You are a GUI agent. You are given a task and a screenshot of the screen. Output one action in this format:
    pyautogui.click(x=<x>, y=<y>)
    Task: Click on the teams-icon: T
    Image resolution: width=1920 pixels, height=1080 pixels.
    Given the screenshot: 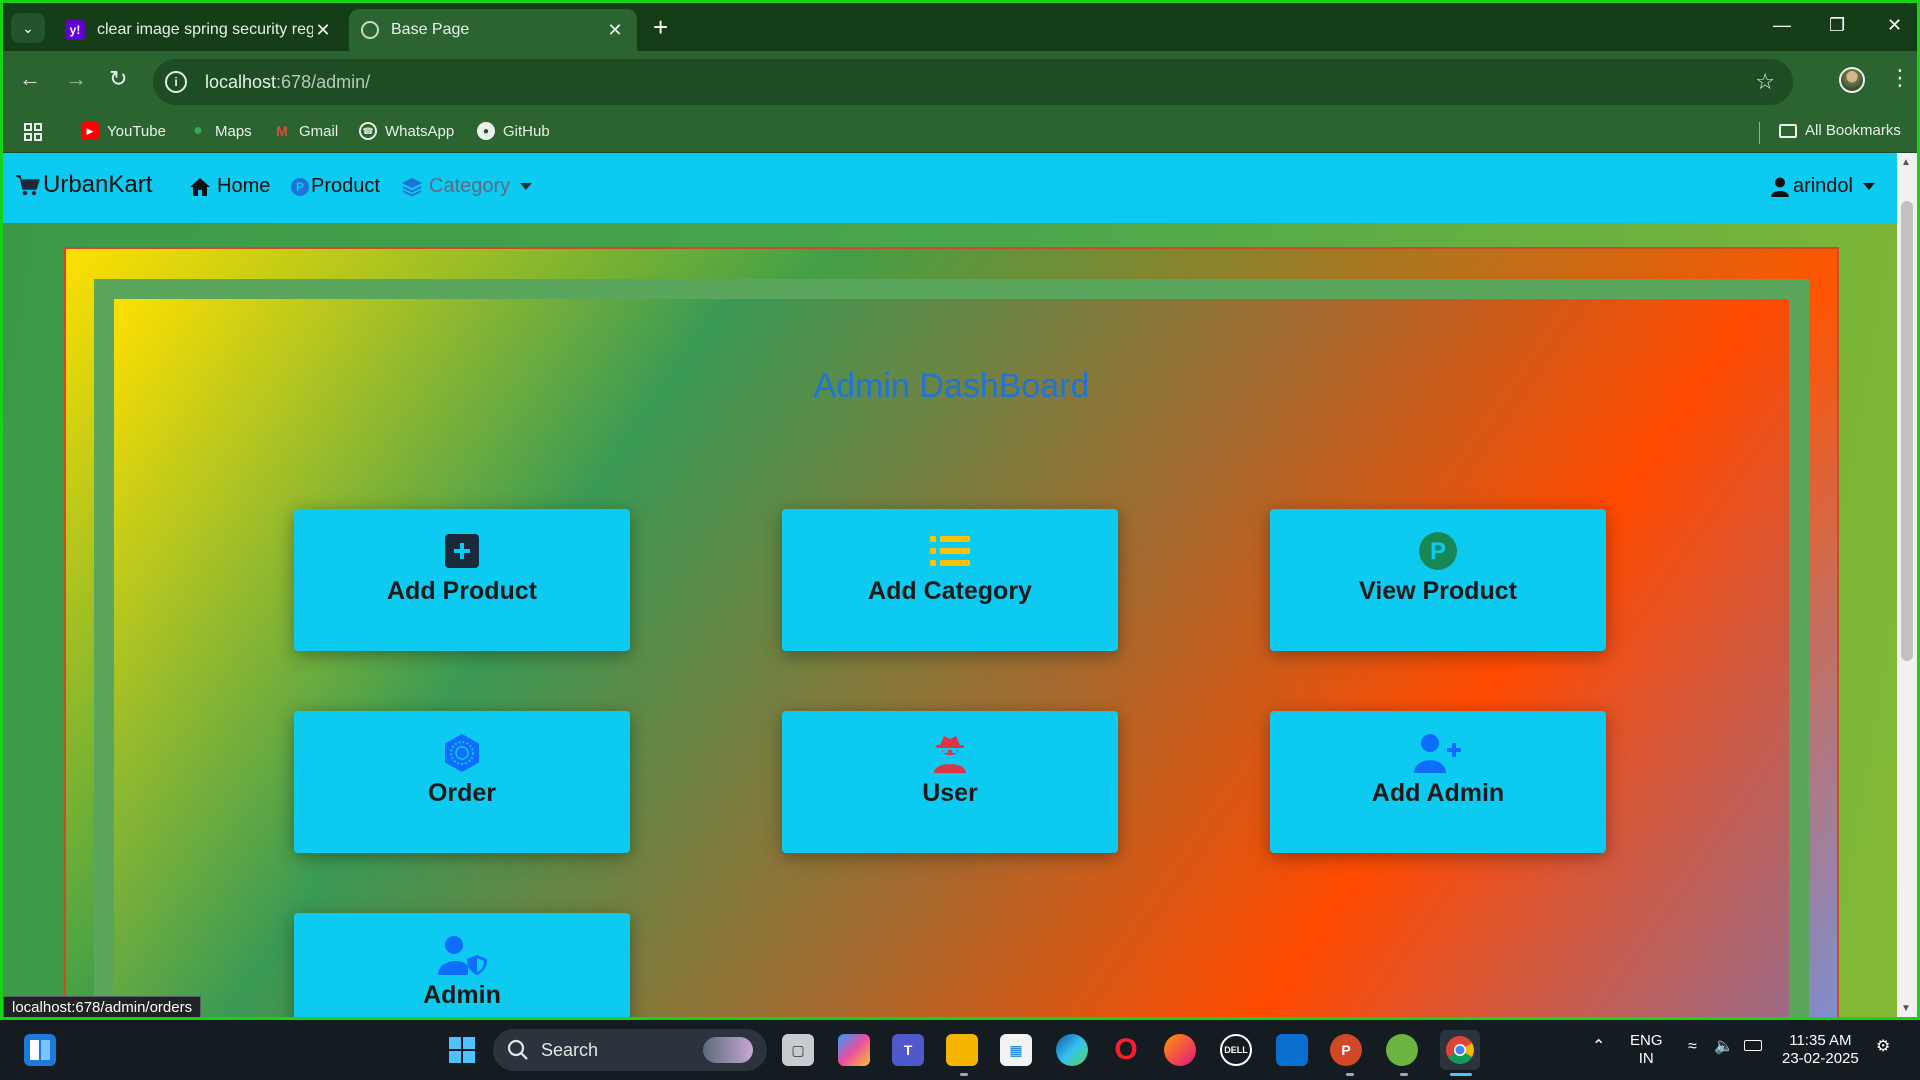 What is the action you would take?
    pyautogui.click(x=908, y=1050)
    